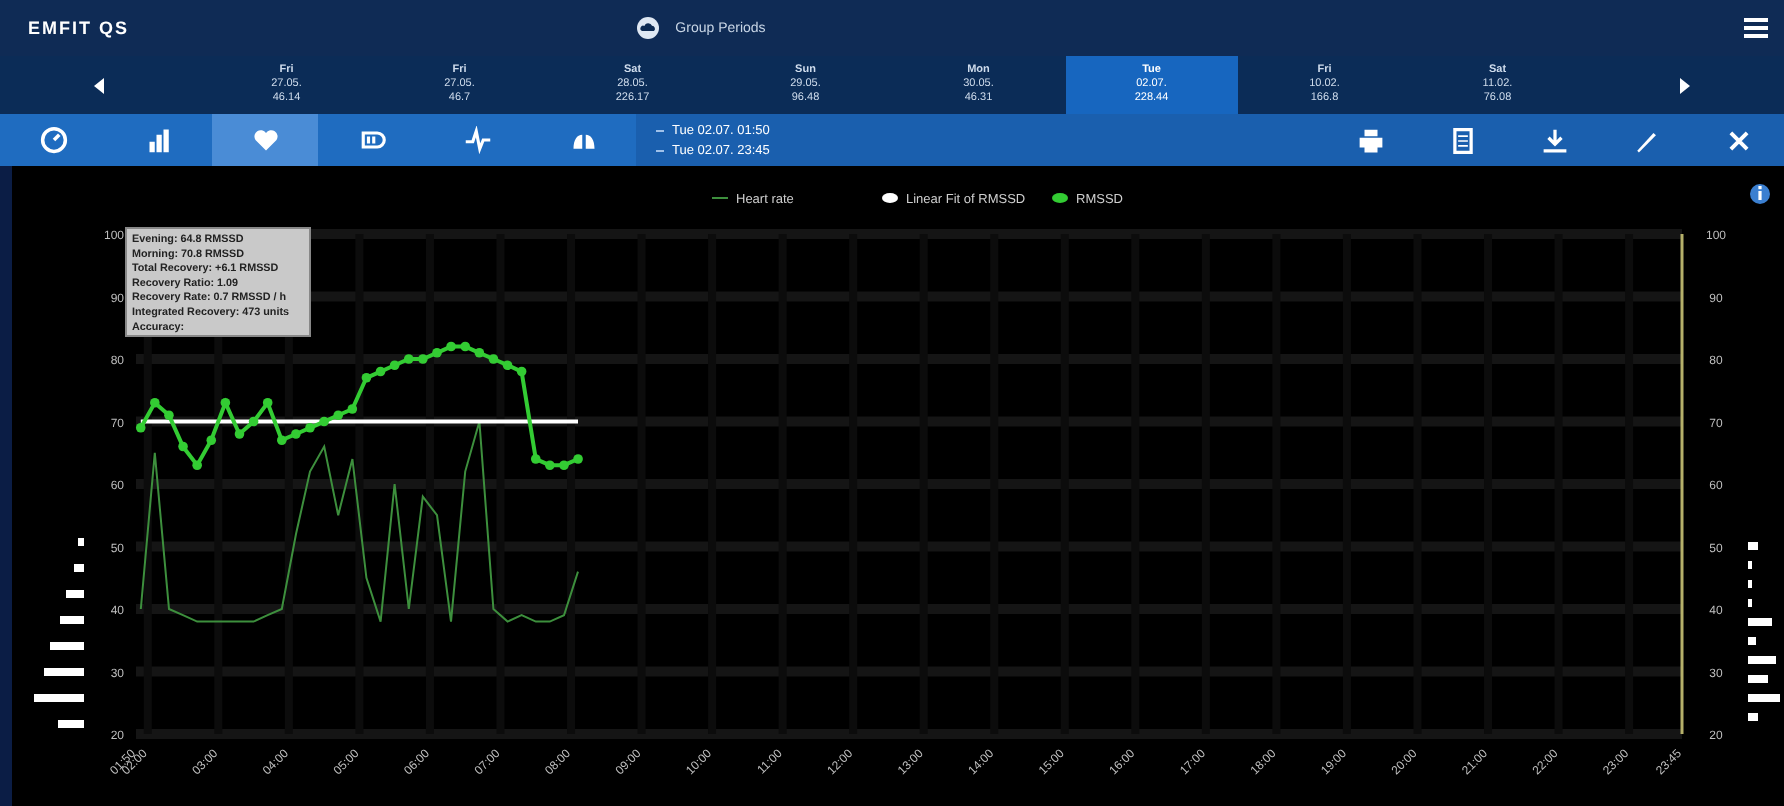 The height and width of the screenshot is (806, 1784). I want to click on bar-chart-icon, so click(159, 140).